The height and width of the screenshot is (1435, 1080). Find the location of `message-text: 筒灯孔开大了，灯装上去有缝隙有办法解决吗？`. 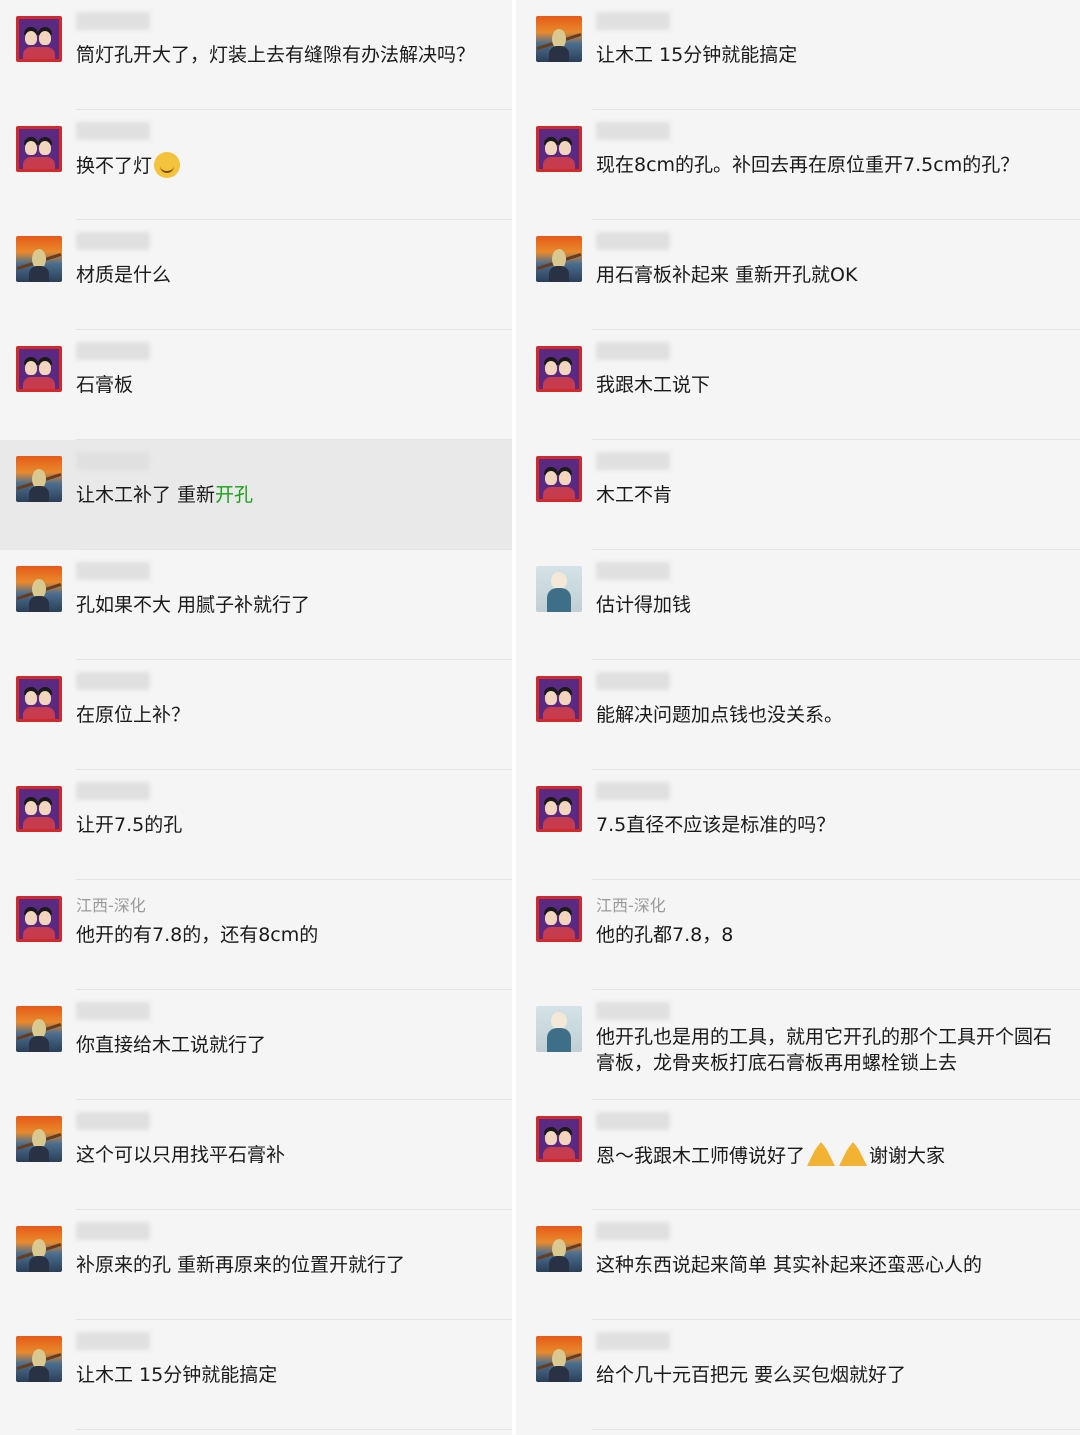

message-text: 筒灯孔开大了，灯装上去有缝隙有办法解决吗？ is located at coordinates (289, 55).